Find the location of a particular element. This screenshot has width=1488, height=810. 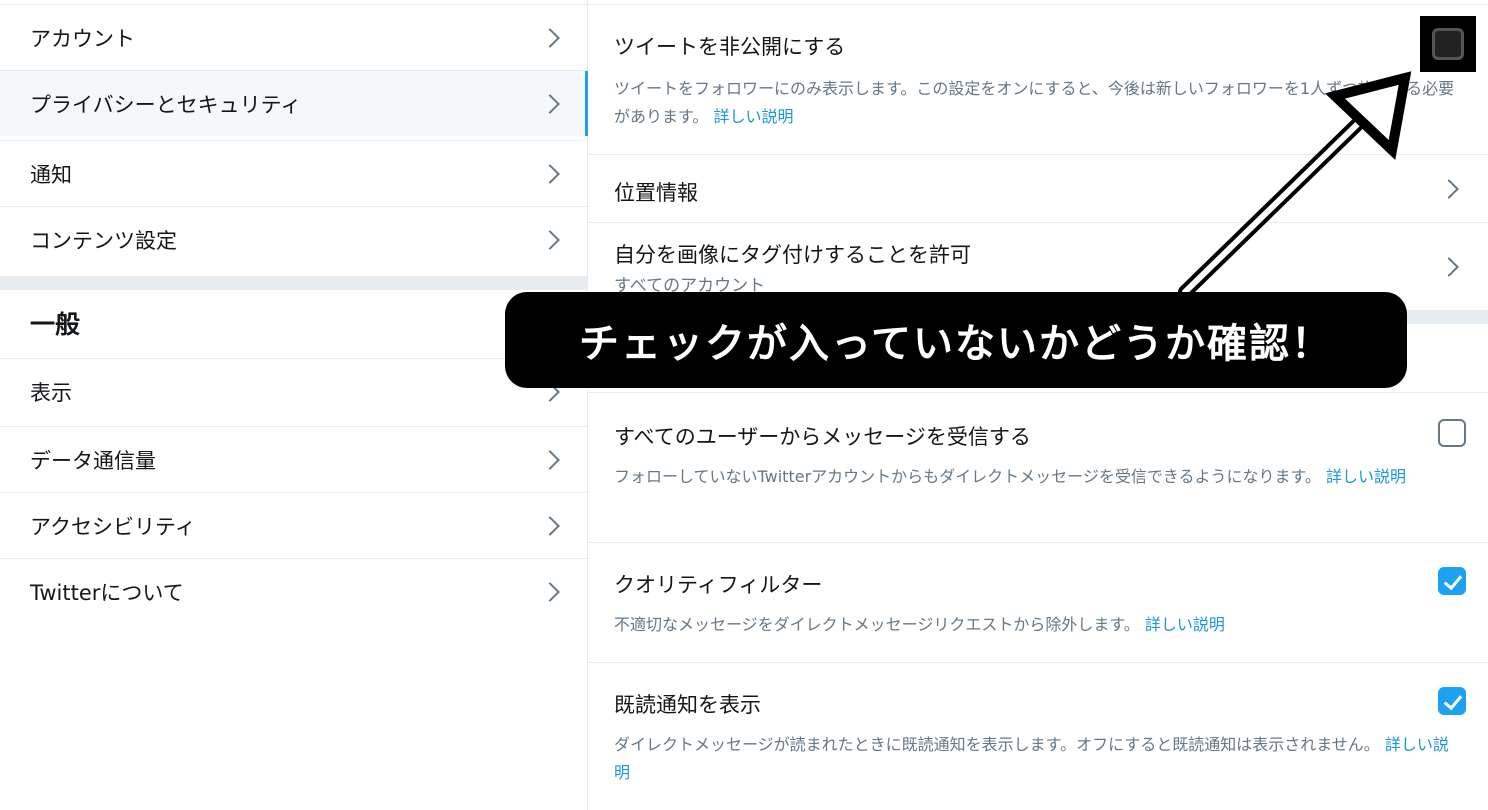

sidebar-item-display: 表示 is located at coordinates (293, 391).